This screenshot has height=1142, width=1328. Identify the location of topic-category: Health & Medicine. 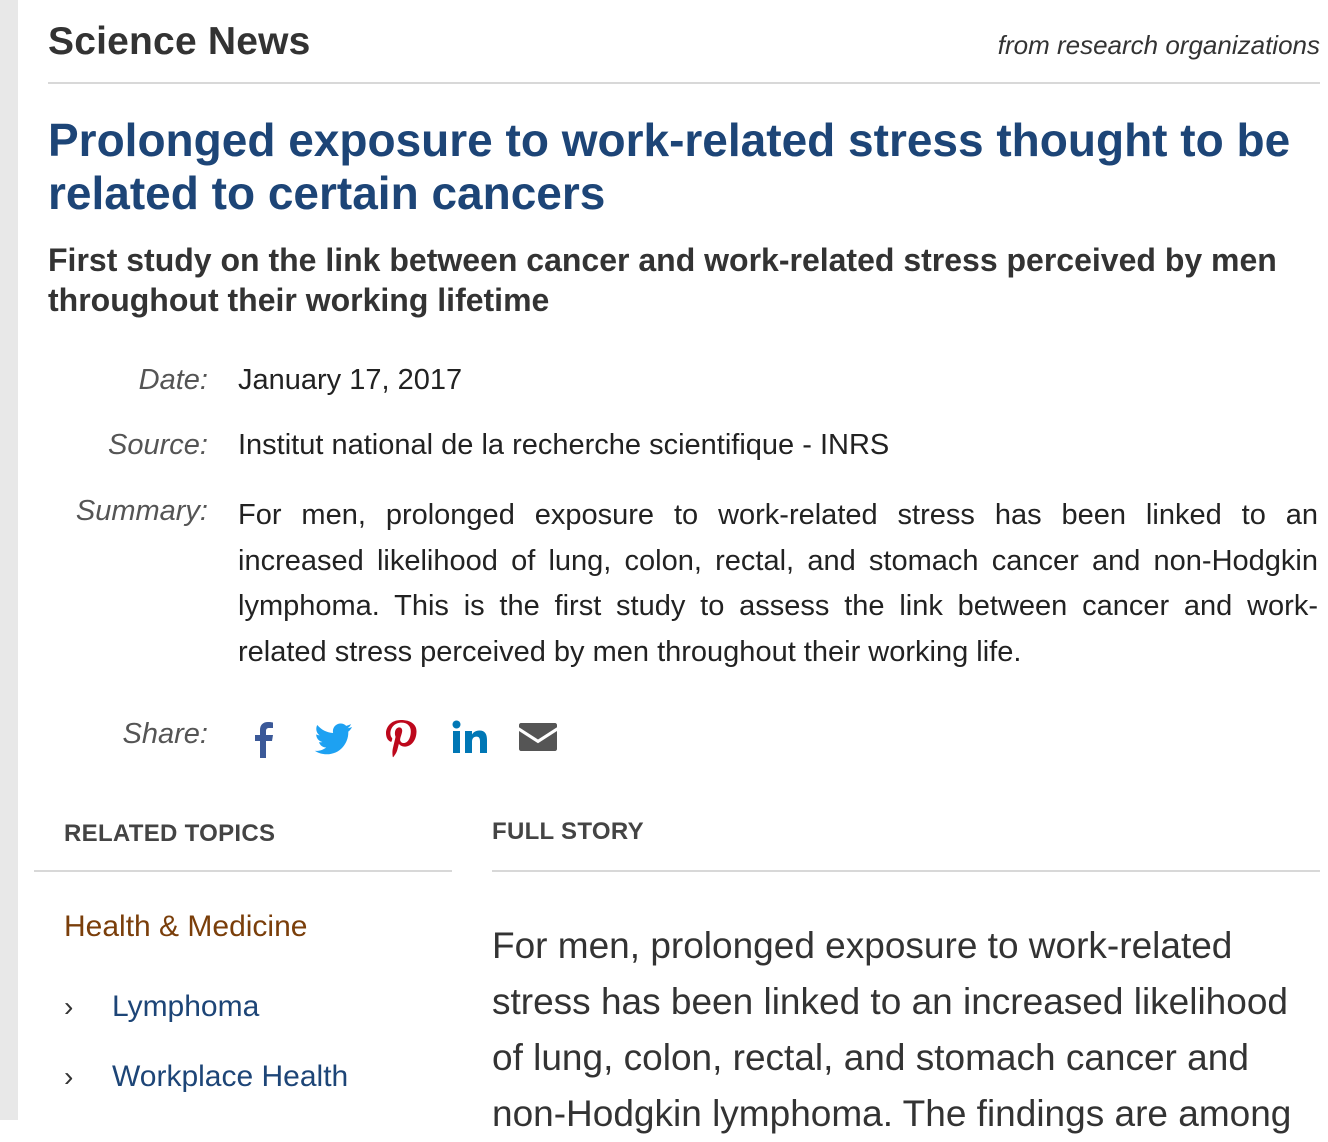
(185, 927).